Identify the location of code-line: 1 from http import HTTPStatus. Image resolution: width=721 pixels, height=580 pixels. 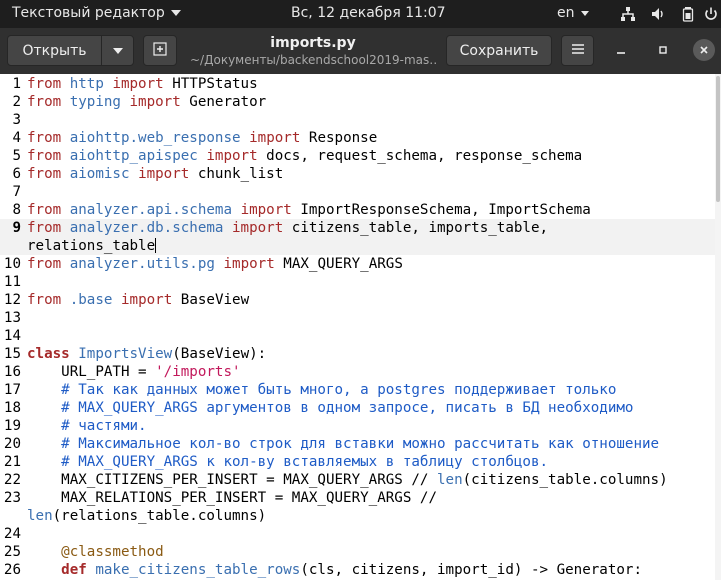
(357, 84).